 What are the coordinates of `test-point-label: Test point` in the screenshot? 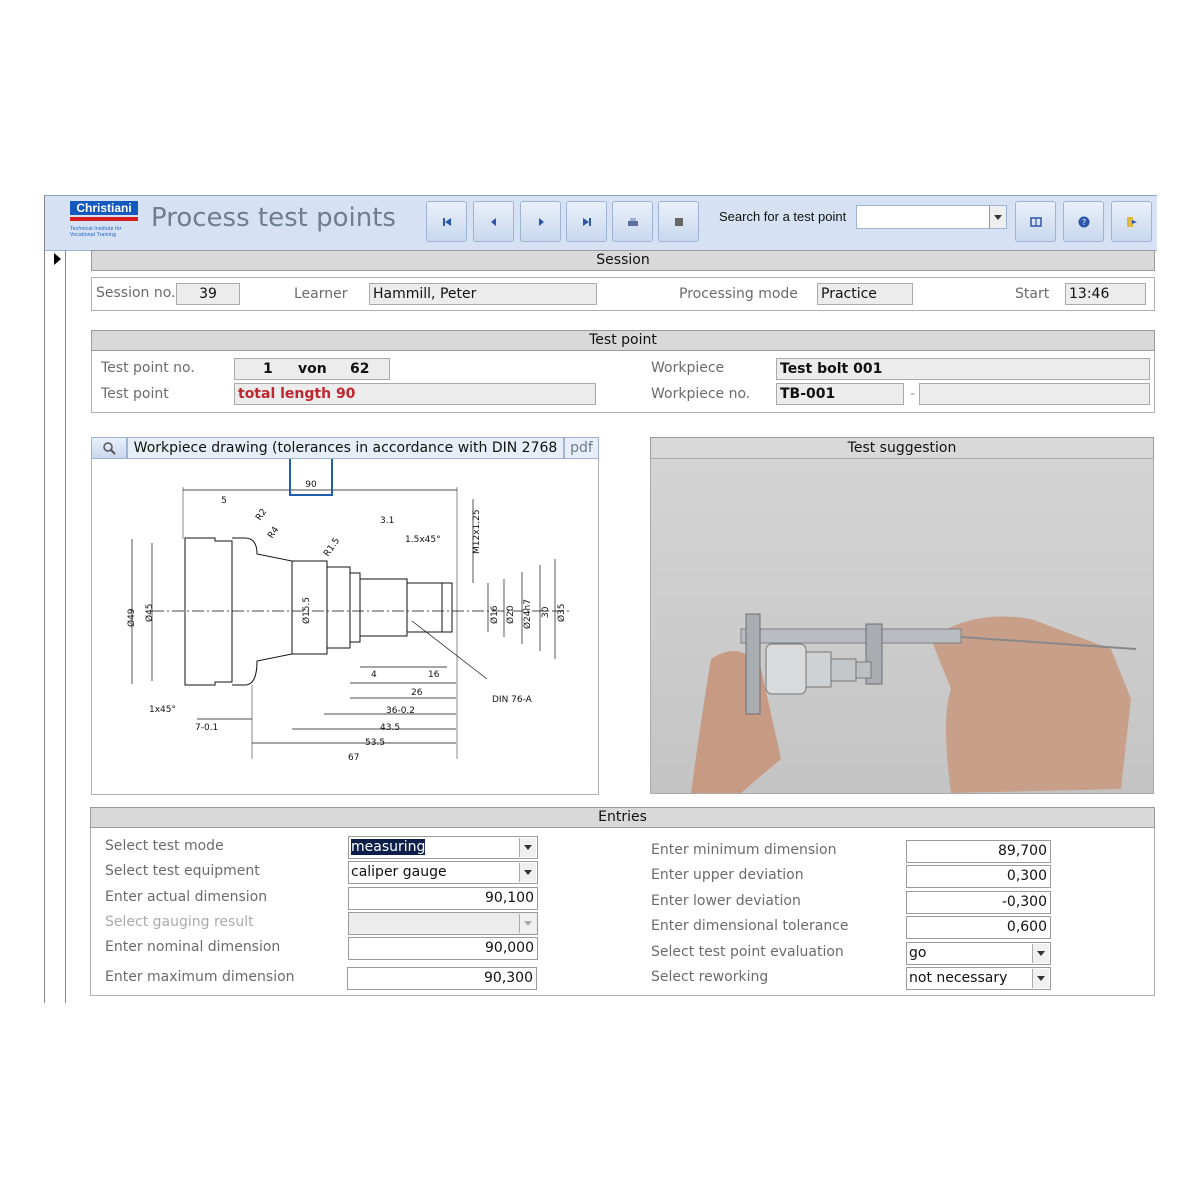 It's located at (135, 394).